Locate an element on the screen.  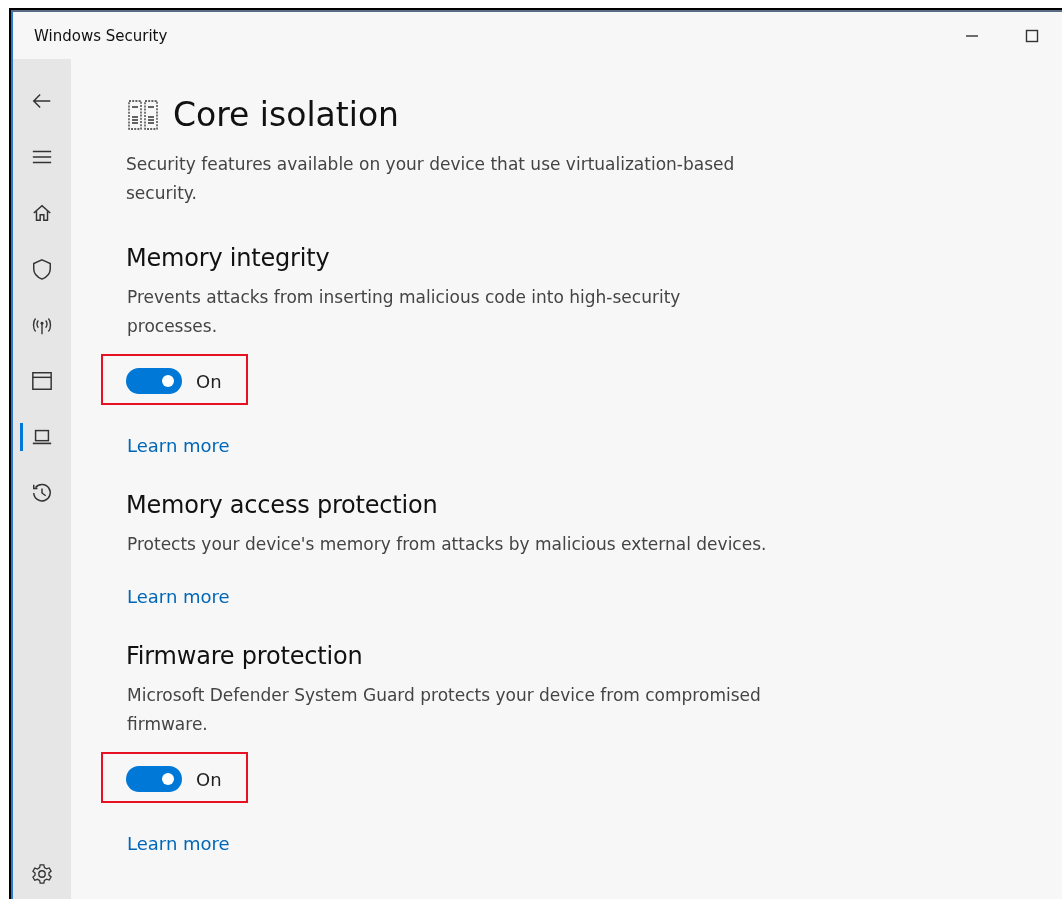
maximize-icon is located at coordinates (1032, 35).